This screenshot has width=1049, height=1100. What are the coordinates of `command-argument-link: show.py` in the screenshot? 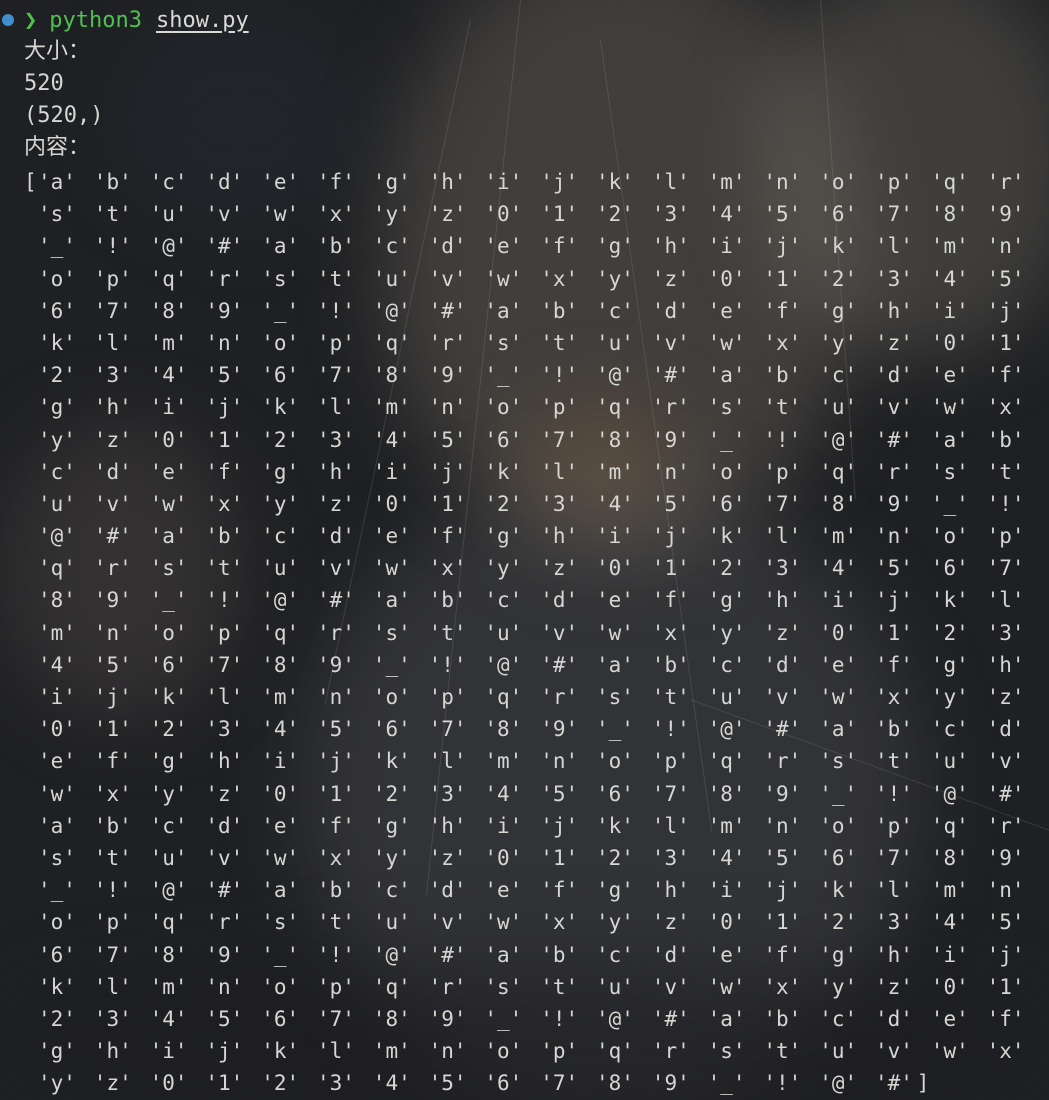 It's located at (202, 20).